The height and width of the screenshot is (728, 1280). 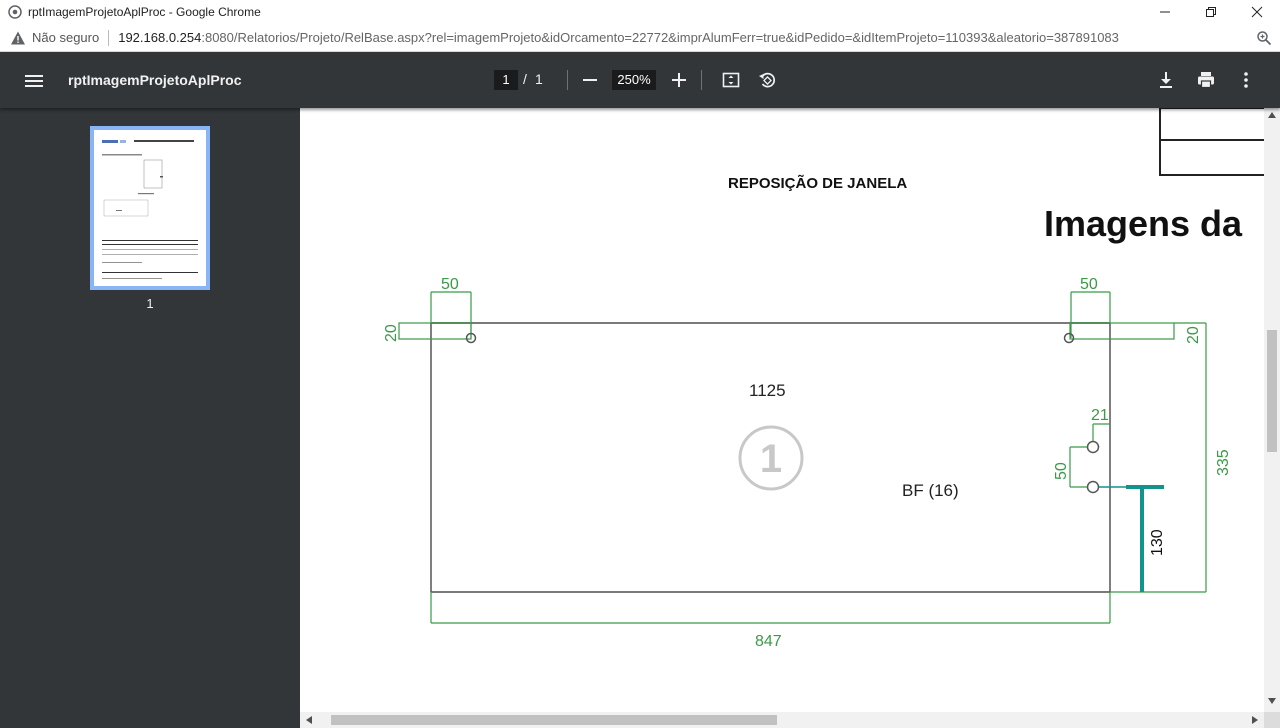 I want to click on dim-21: 21, so click(x=1100, y=415).